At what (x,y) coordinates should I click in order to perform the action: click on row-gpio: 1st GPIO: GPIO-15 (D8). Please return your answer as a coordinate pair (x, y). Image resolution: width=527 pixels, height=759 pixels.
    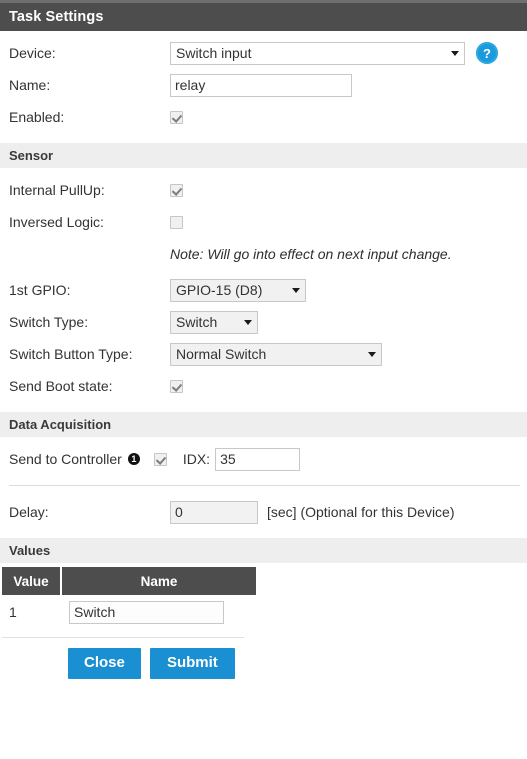
    Looking at the image, I should click on (263, 290).